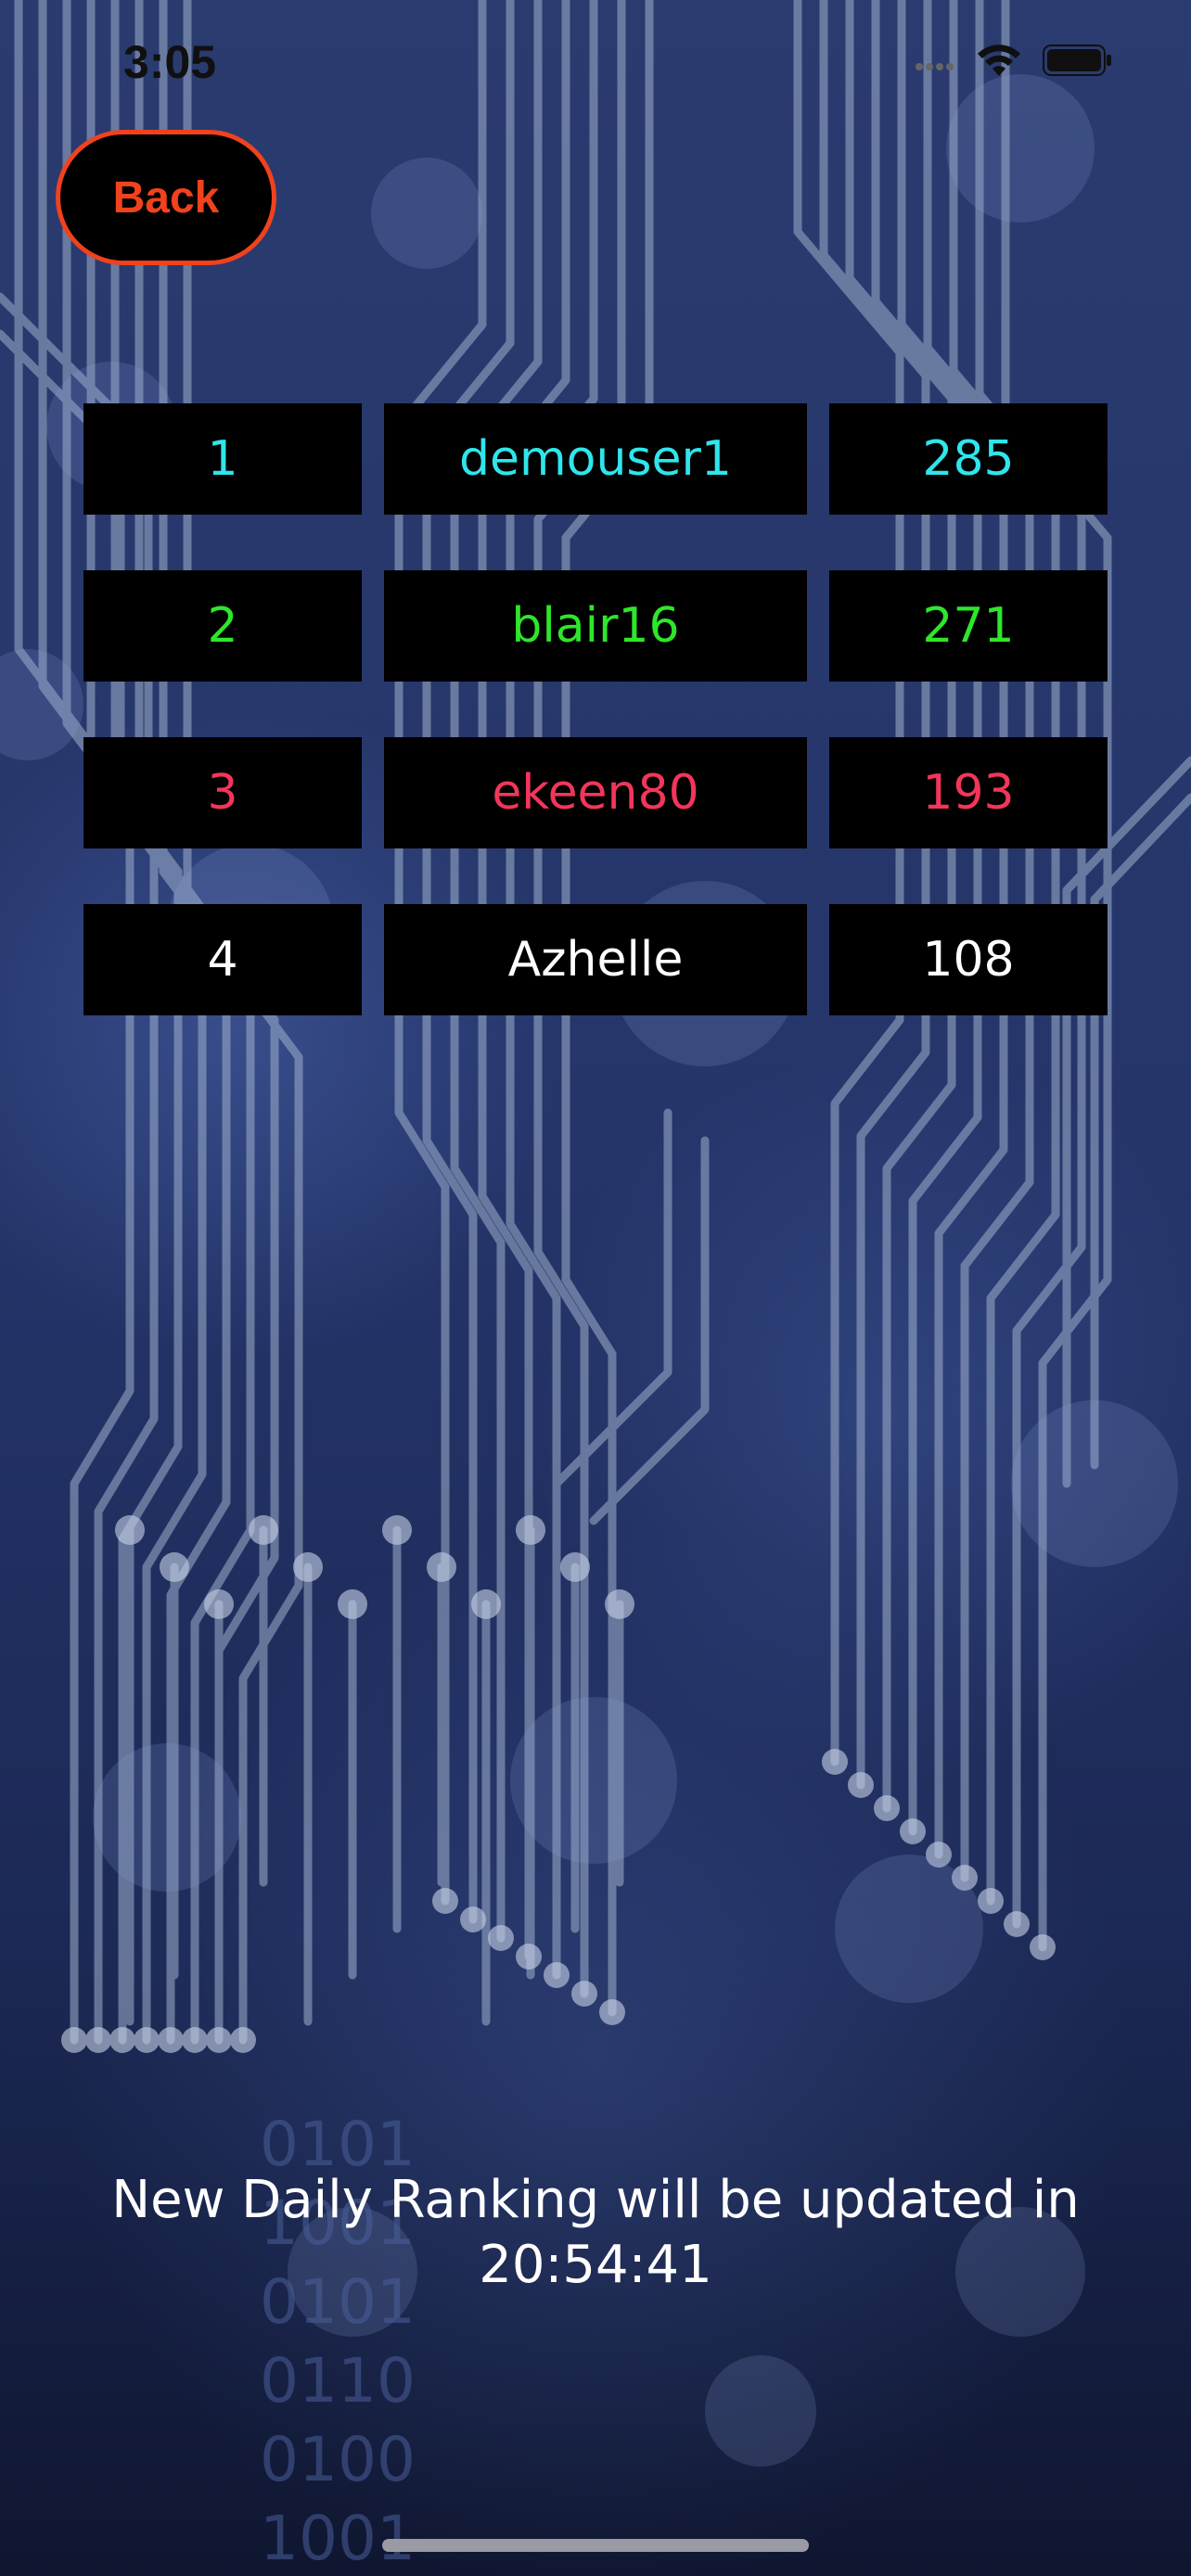 The image size is (1191, 2576). Describe the element at coordinates (222, 959) in the screenshot. I see `rank-cell: 4` at that location.